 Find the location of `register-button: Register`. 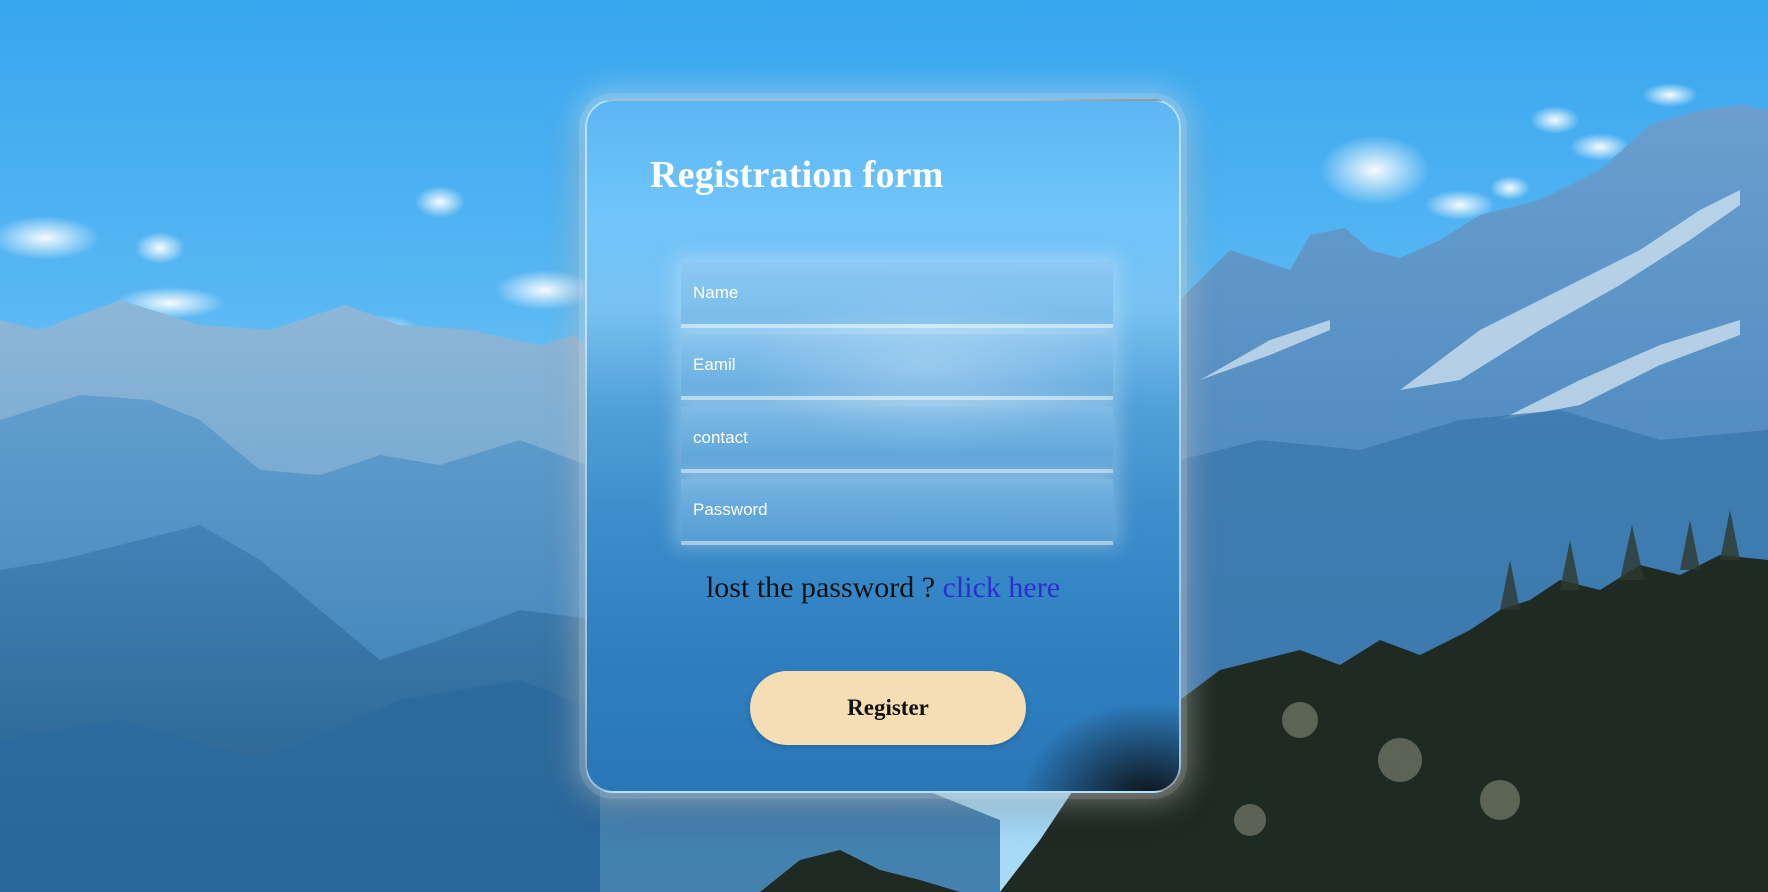

register-button: Register is located at coordinates (888, 708).